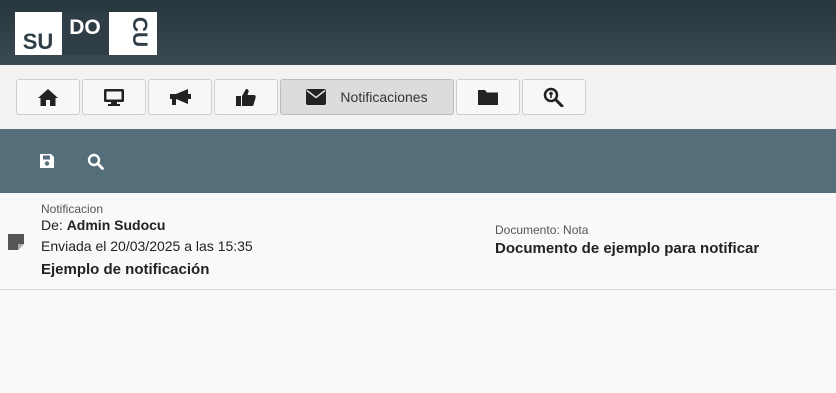 This screenshot has height=393, width=836. What do you see at coordinates (384, 97) in the screenshot?
I see `nav-notifications-label: Notificaciones` at bounding box center [384, 97].